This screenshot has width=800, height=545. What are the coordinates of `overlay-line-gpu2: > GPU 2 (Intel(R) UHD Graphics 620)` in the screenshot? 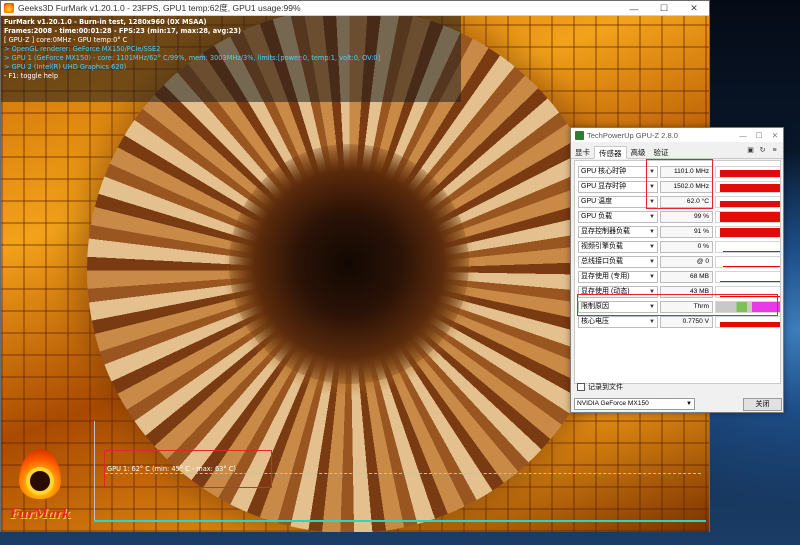 It's located at (65, 67).